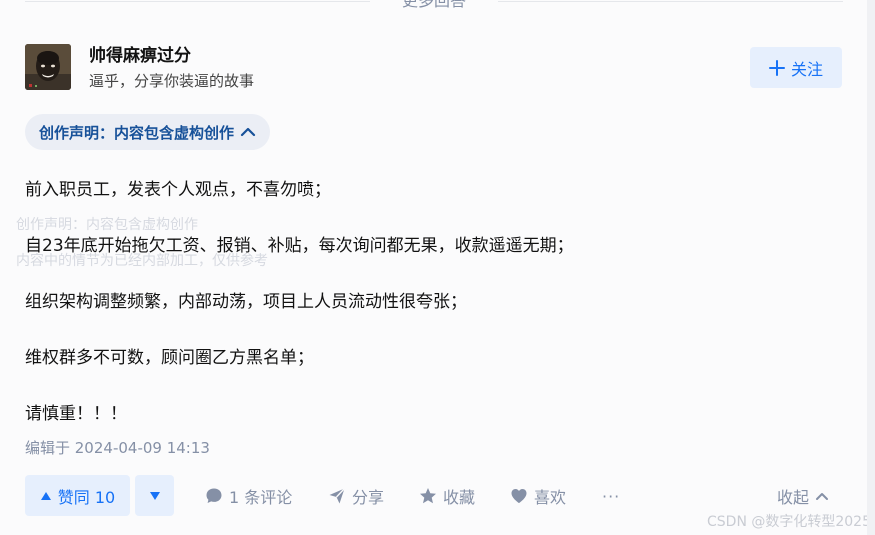  What do you see at coordinates (793, 497) in the screenshot?
I see `collapse-label: 收起` at bounding box center [793, 497].